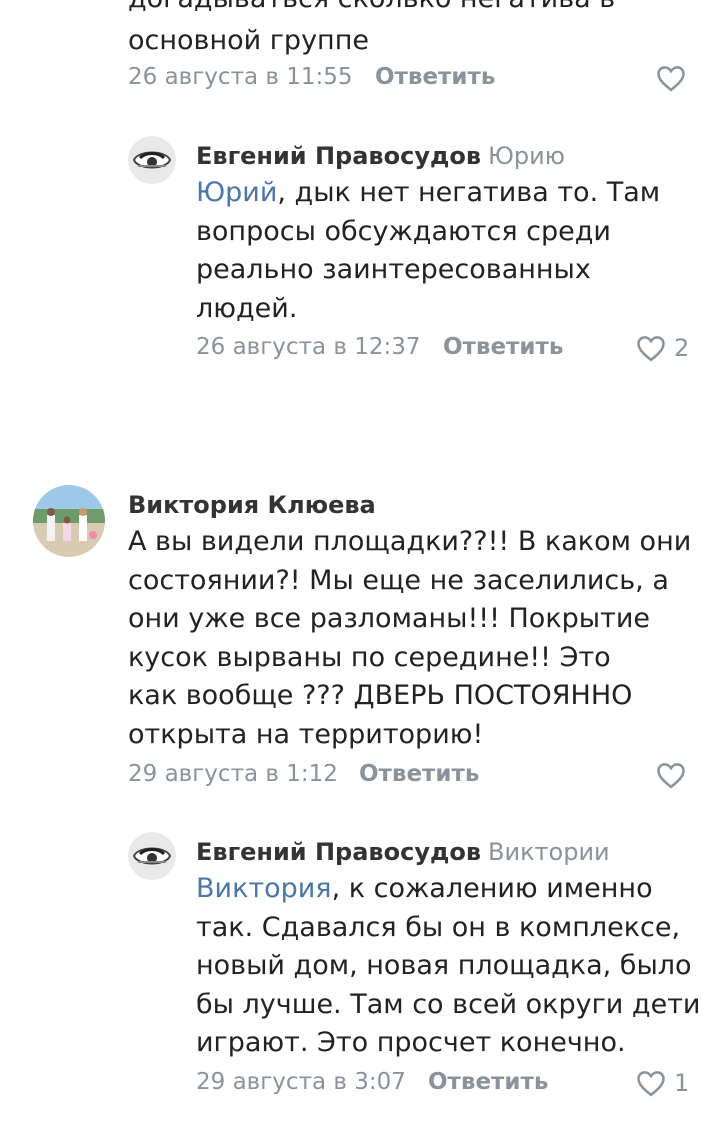  Describe the element at coordinates (371, 7) in the screenshot. I see `comment-text-line: догадываться сколько негатива в` at that location.